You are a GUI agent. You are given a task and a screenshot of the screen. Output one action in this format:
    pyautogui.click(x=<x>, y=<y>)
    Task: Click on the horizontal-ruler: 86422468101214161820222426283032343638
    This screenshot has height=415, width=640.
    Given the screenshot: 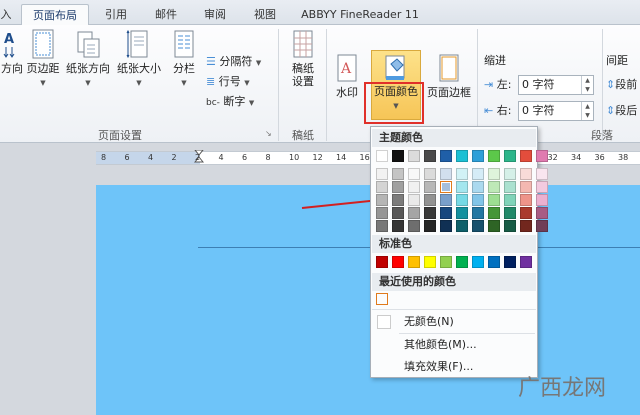 What is the action you would take?
    pyautogui.click(x=368, y=157)
    